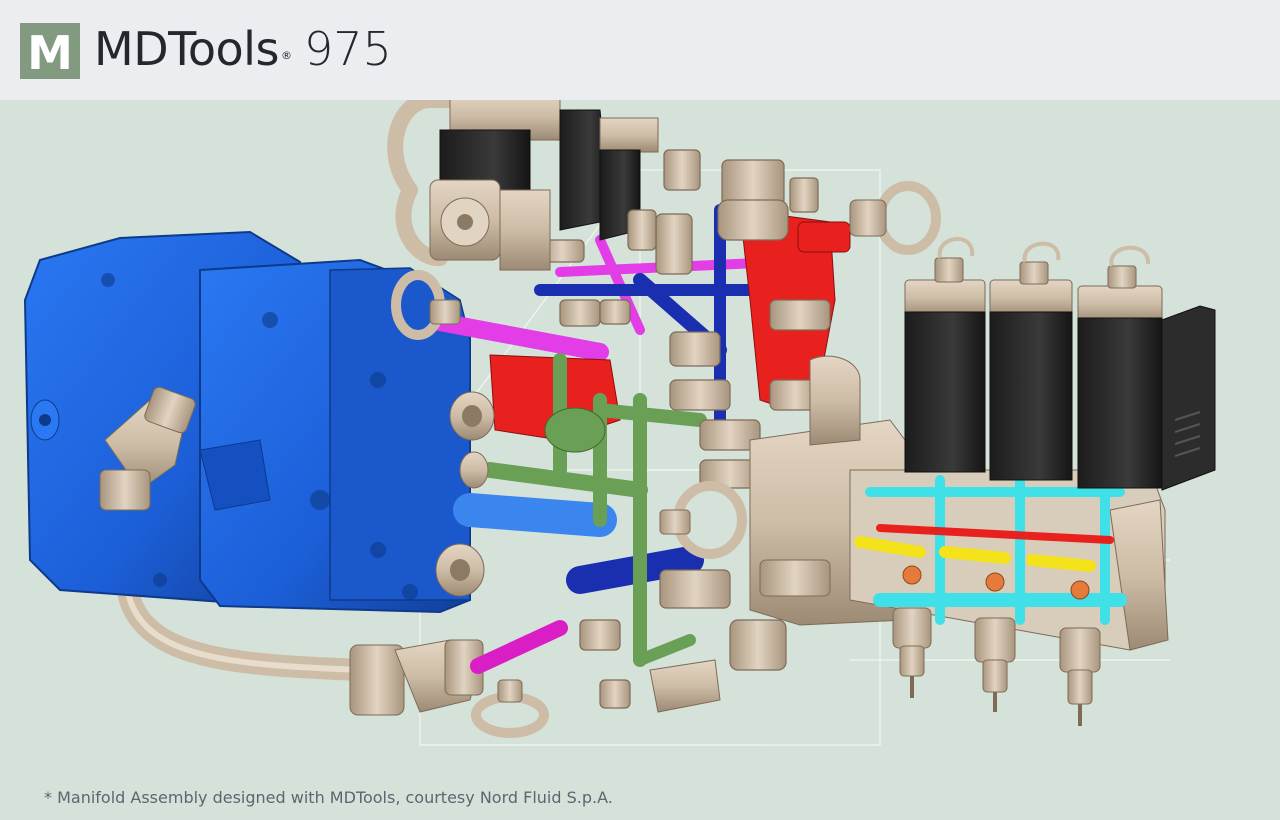 The height and width of the screenshot is (820, 1280). I want to click on brand-version: 975, so click(347, 49).